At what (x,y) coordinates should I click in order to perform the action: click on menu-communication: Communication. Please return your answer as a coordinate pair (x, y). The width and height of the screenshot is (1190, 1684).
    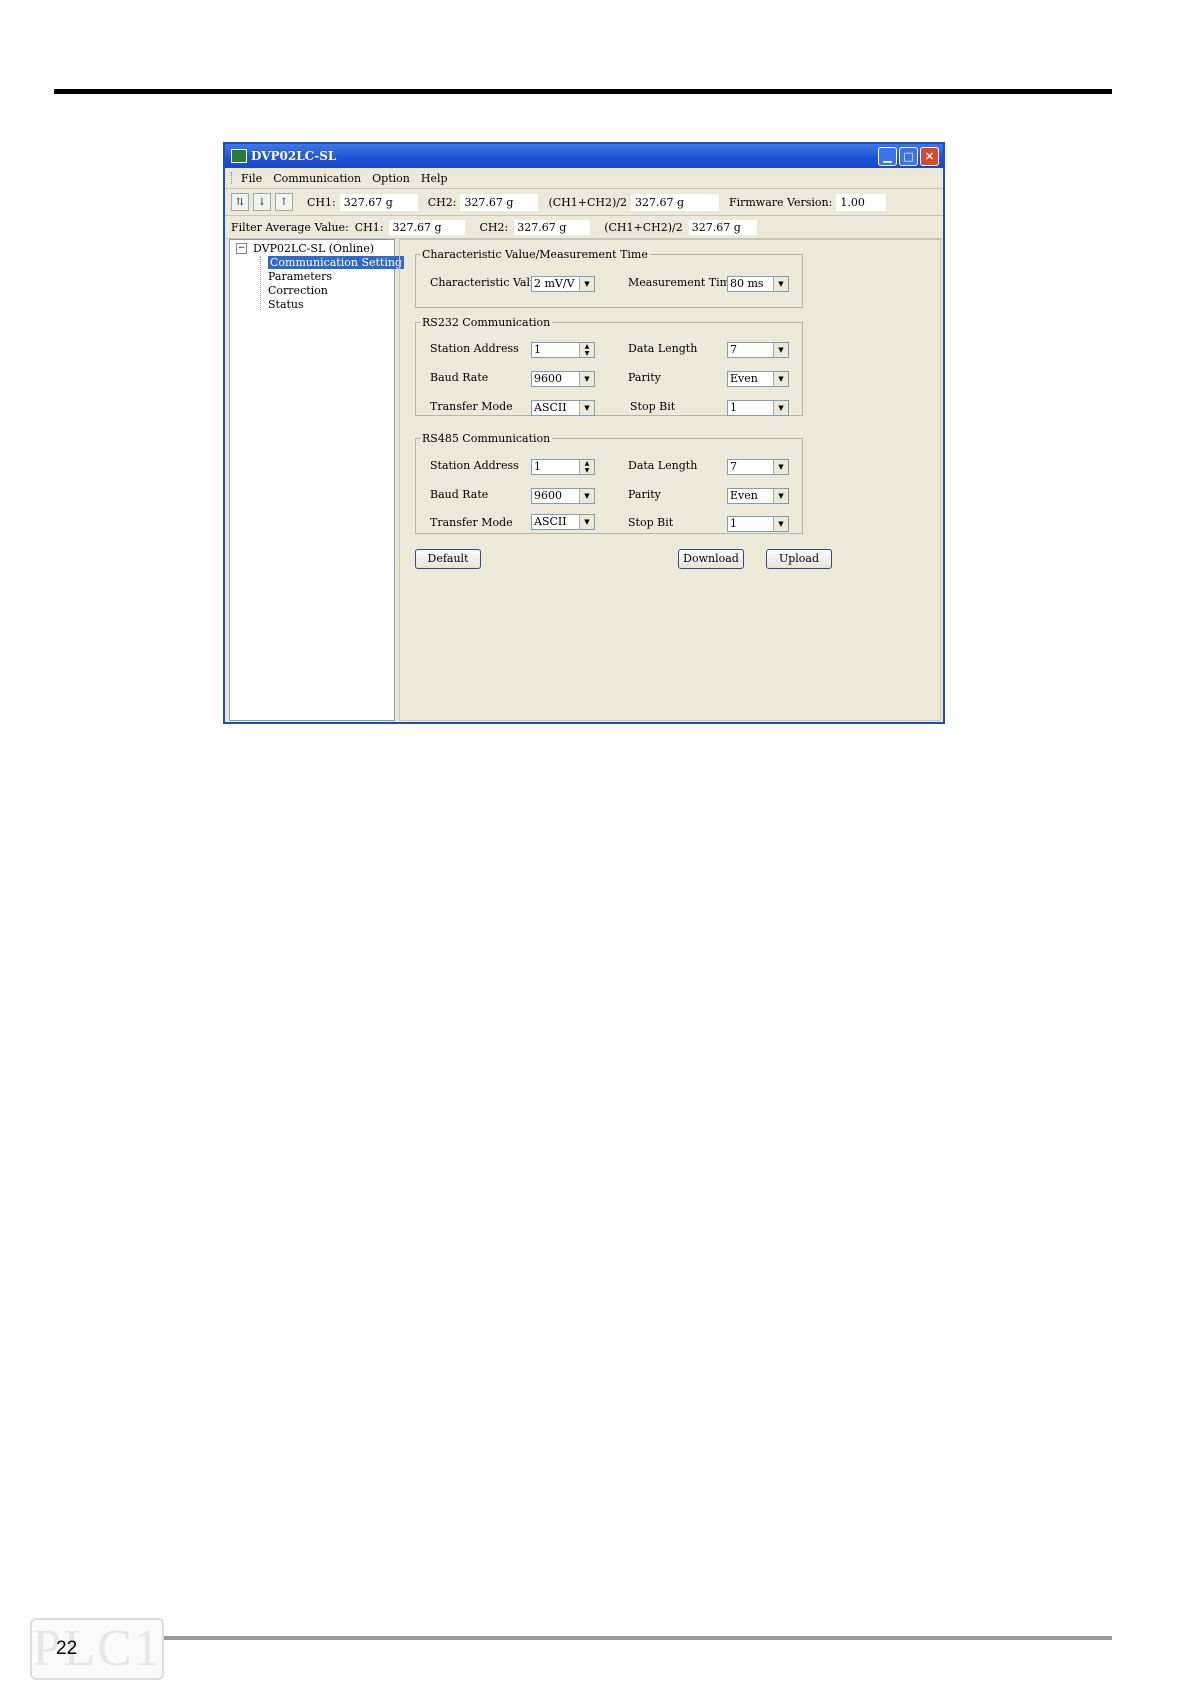
    Looking at the image, I should click on (317, 178).